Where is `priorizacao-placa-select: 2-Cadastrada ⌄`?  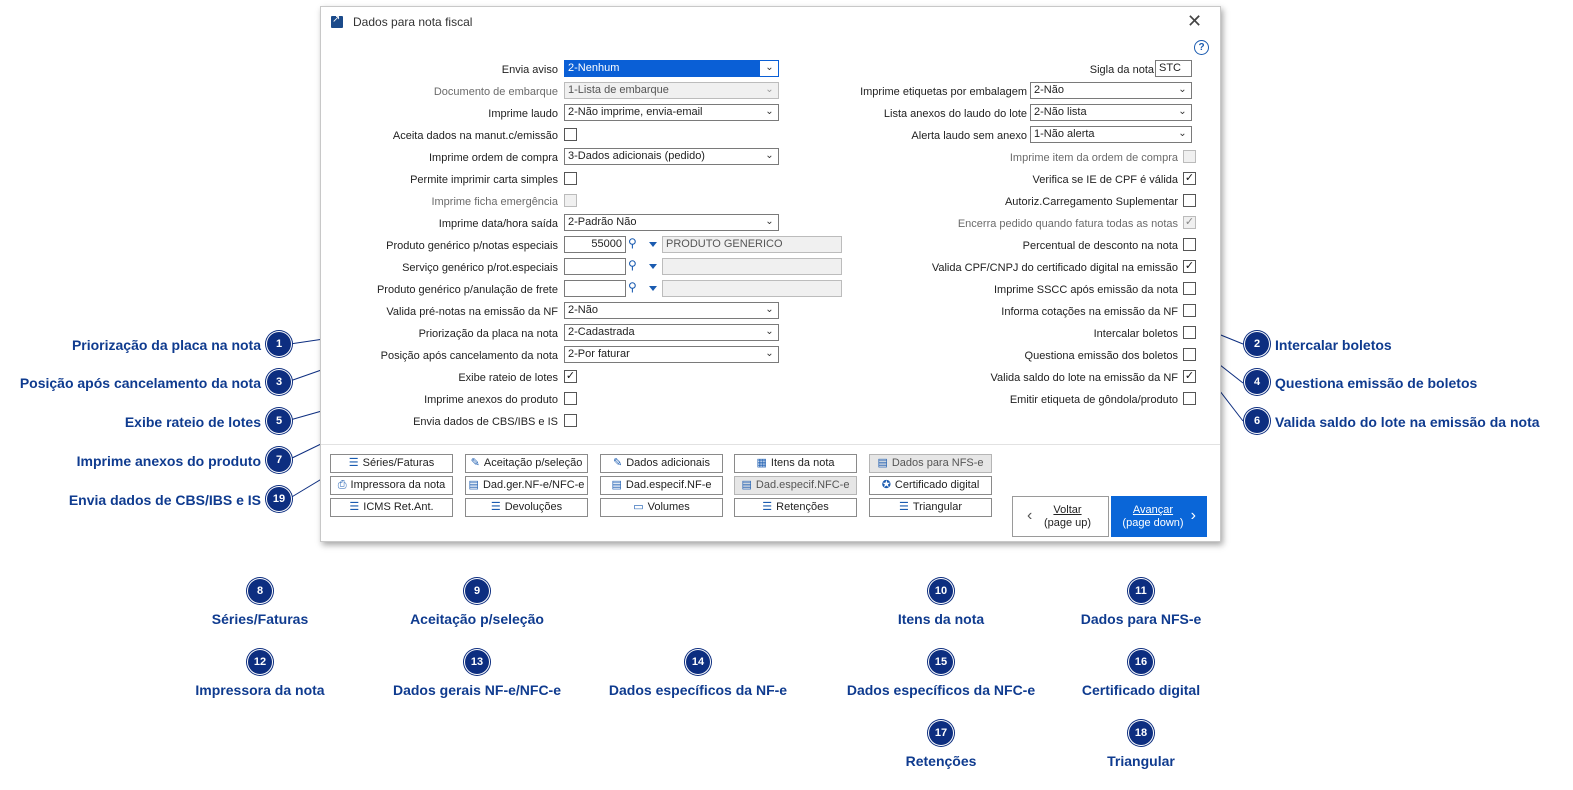
priorizacao-placa-select: 2-Cadastrada ⌄ is located at coordinates (671, 332).